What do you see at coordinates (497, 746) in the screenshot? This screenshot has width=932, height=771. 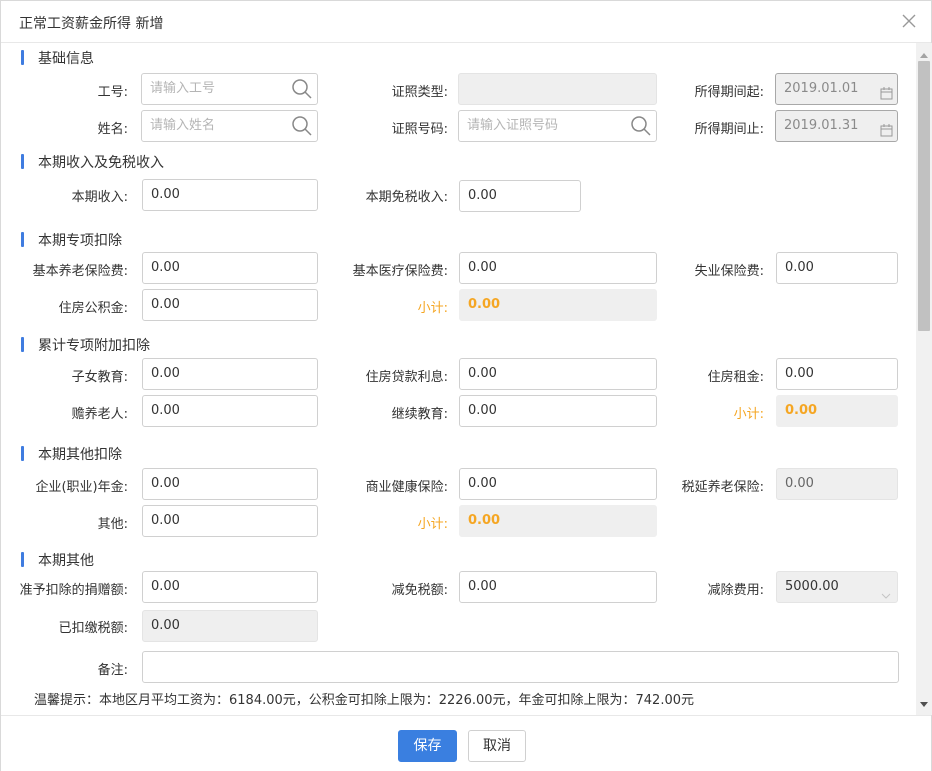 I see `cancel-button: 取消` at bounding box center [497, 746].